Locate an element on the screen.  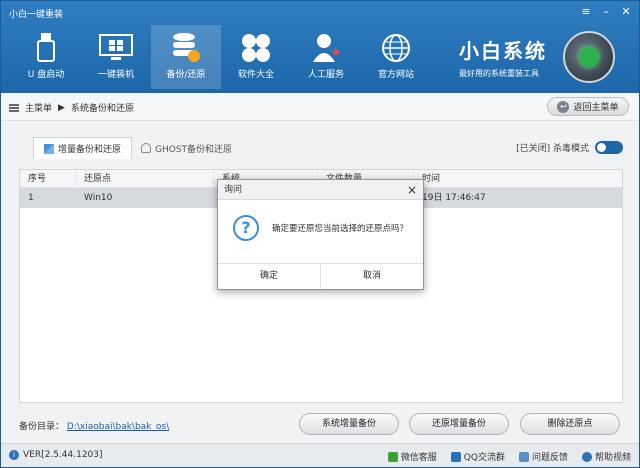
confirm-button: 确定 is located at coordinates (269, 276).